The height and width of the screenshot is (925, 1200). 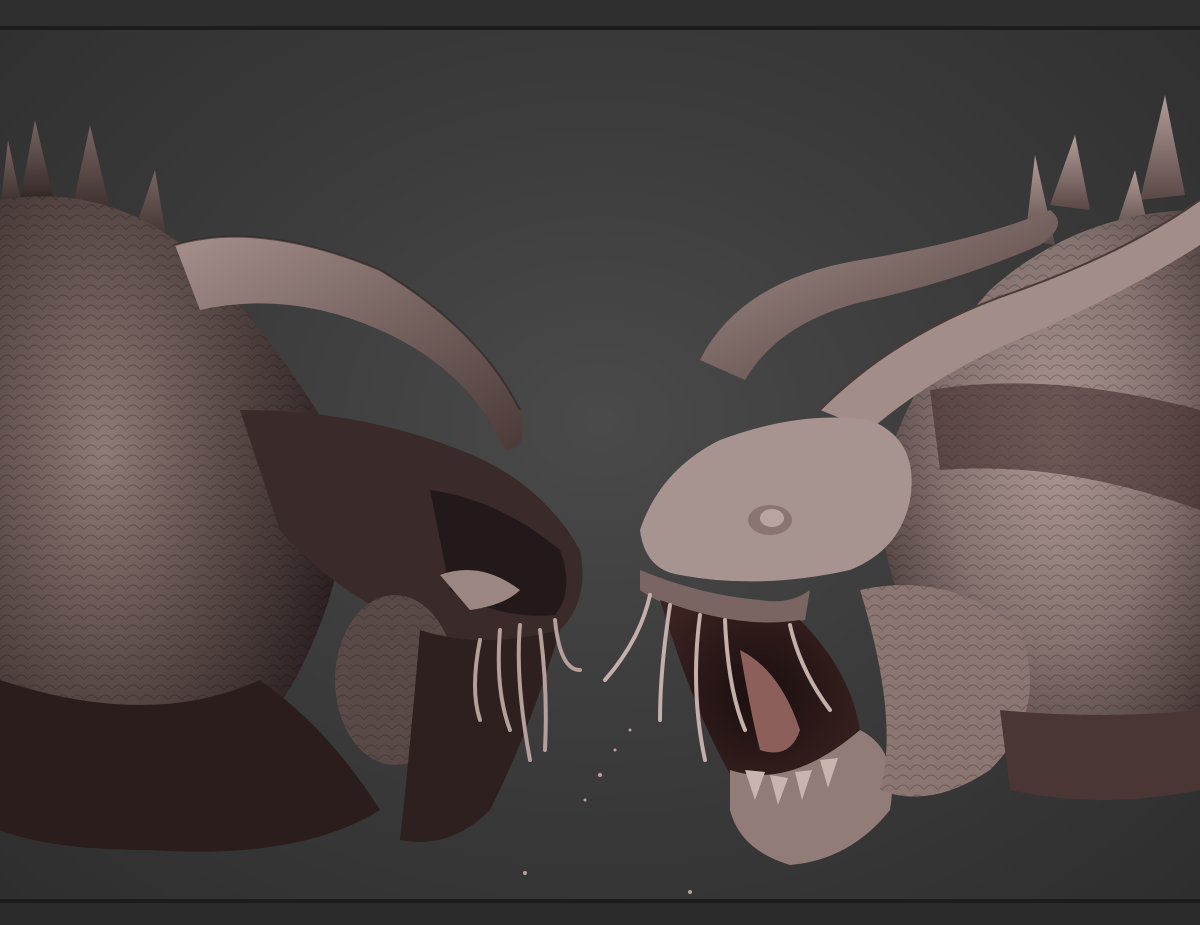 What do you see at coordinates (607, 811) in the screenshot?
I see `saliva-droplets` at bounding box center [607, 811].